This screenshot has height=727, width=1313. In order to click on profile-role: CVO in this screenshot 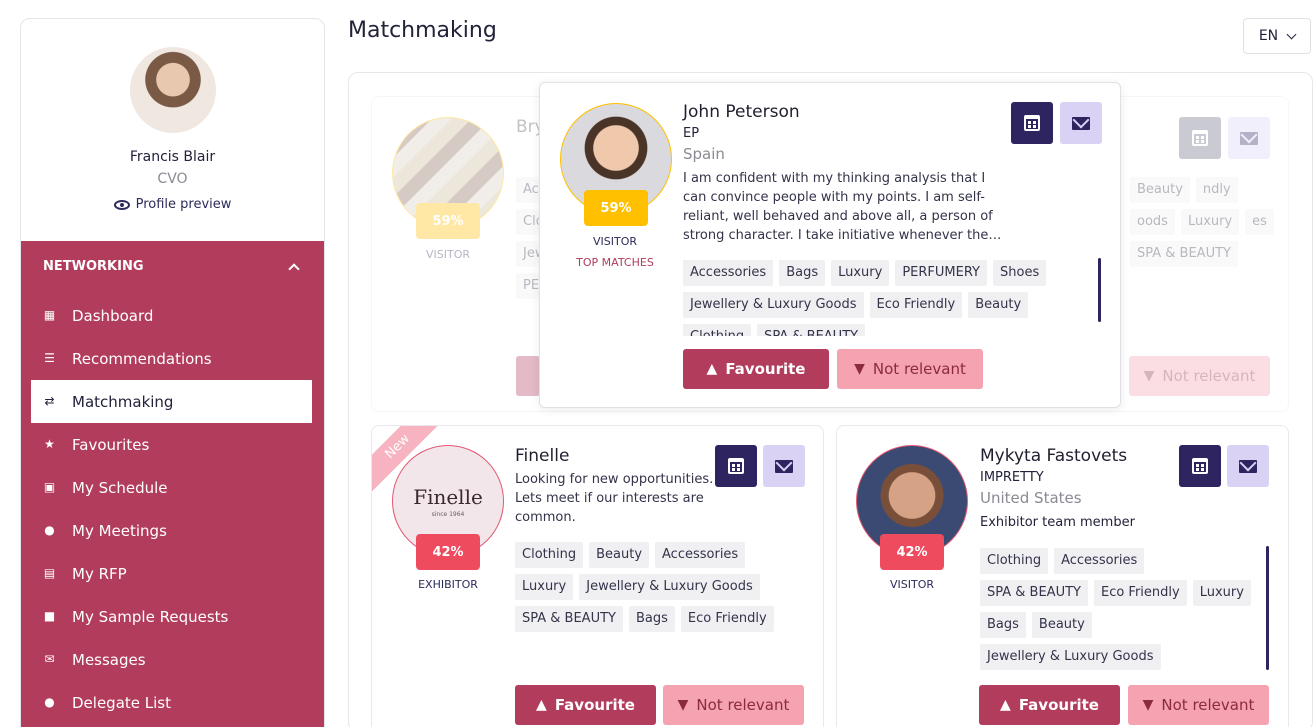, I will do `click(172, 179)`.